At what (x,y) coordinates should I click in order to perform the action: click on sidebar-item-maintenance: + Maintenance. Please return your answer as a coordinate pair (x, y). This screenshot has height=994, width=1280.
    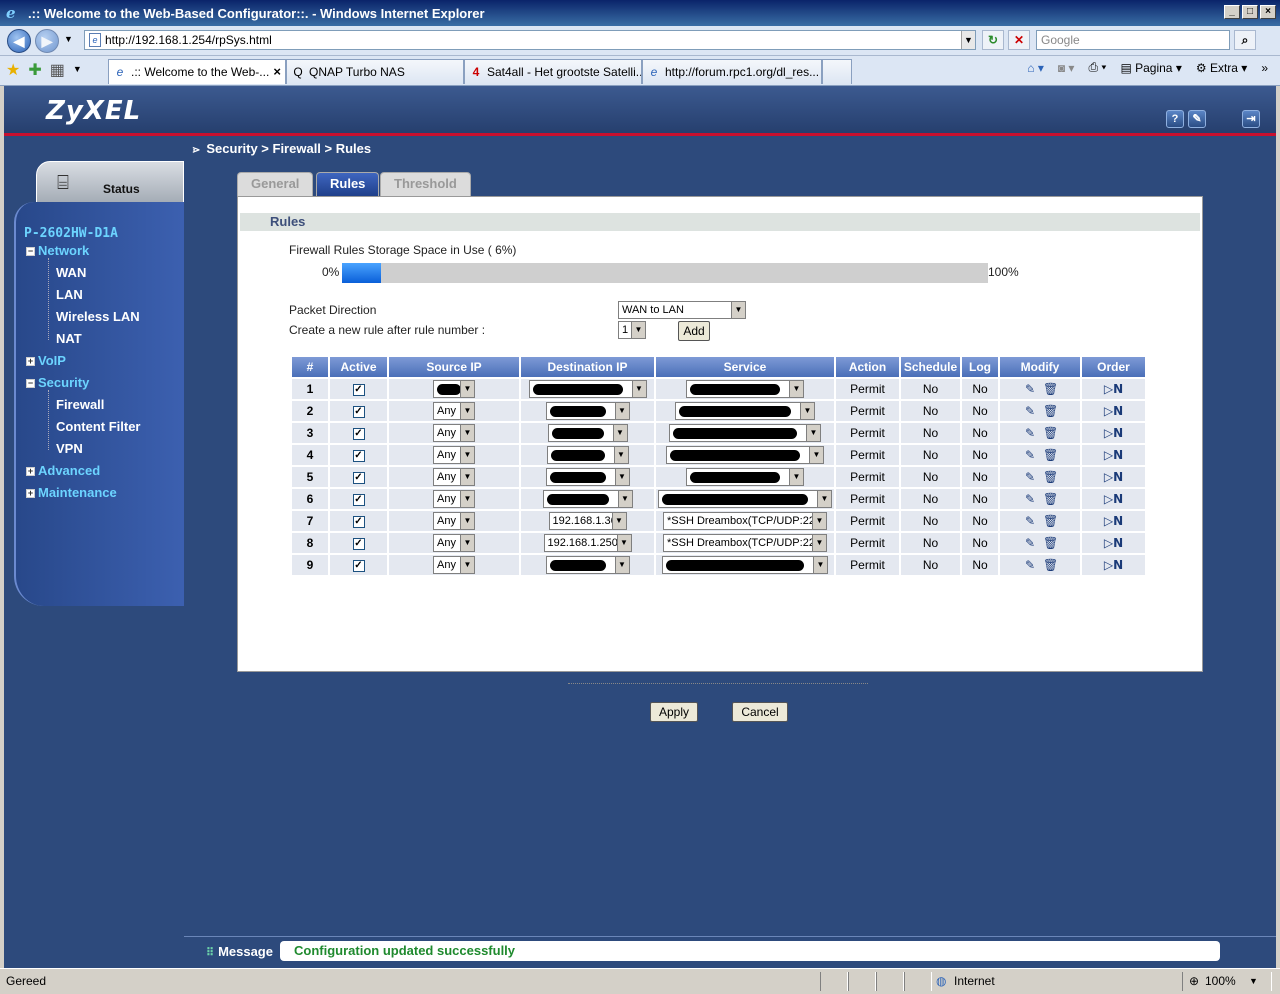
    Looking at the image, I should click on (71, 492).